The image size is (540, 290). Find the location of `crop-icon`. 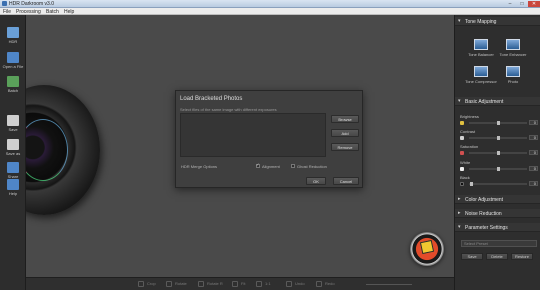

crop-icon is located at coordinates (141, 284).